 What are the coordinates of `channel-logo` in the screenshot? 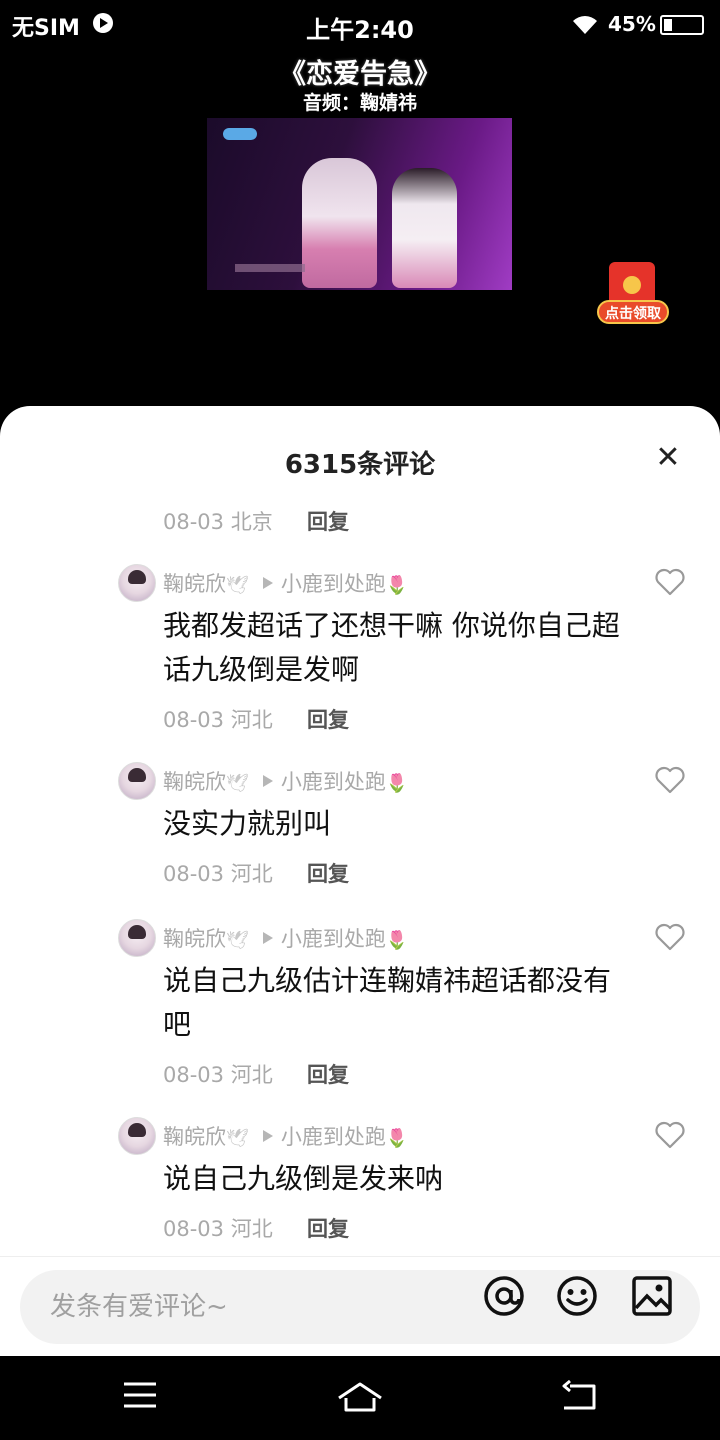 It's located at (240, 134).